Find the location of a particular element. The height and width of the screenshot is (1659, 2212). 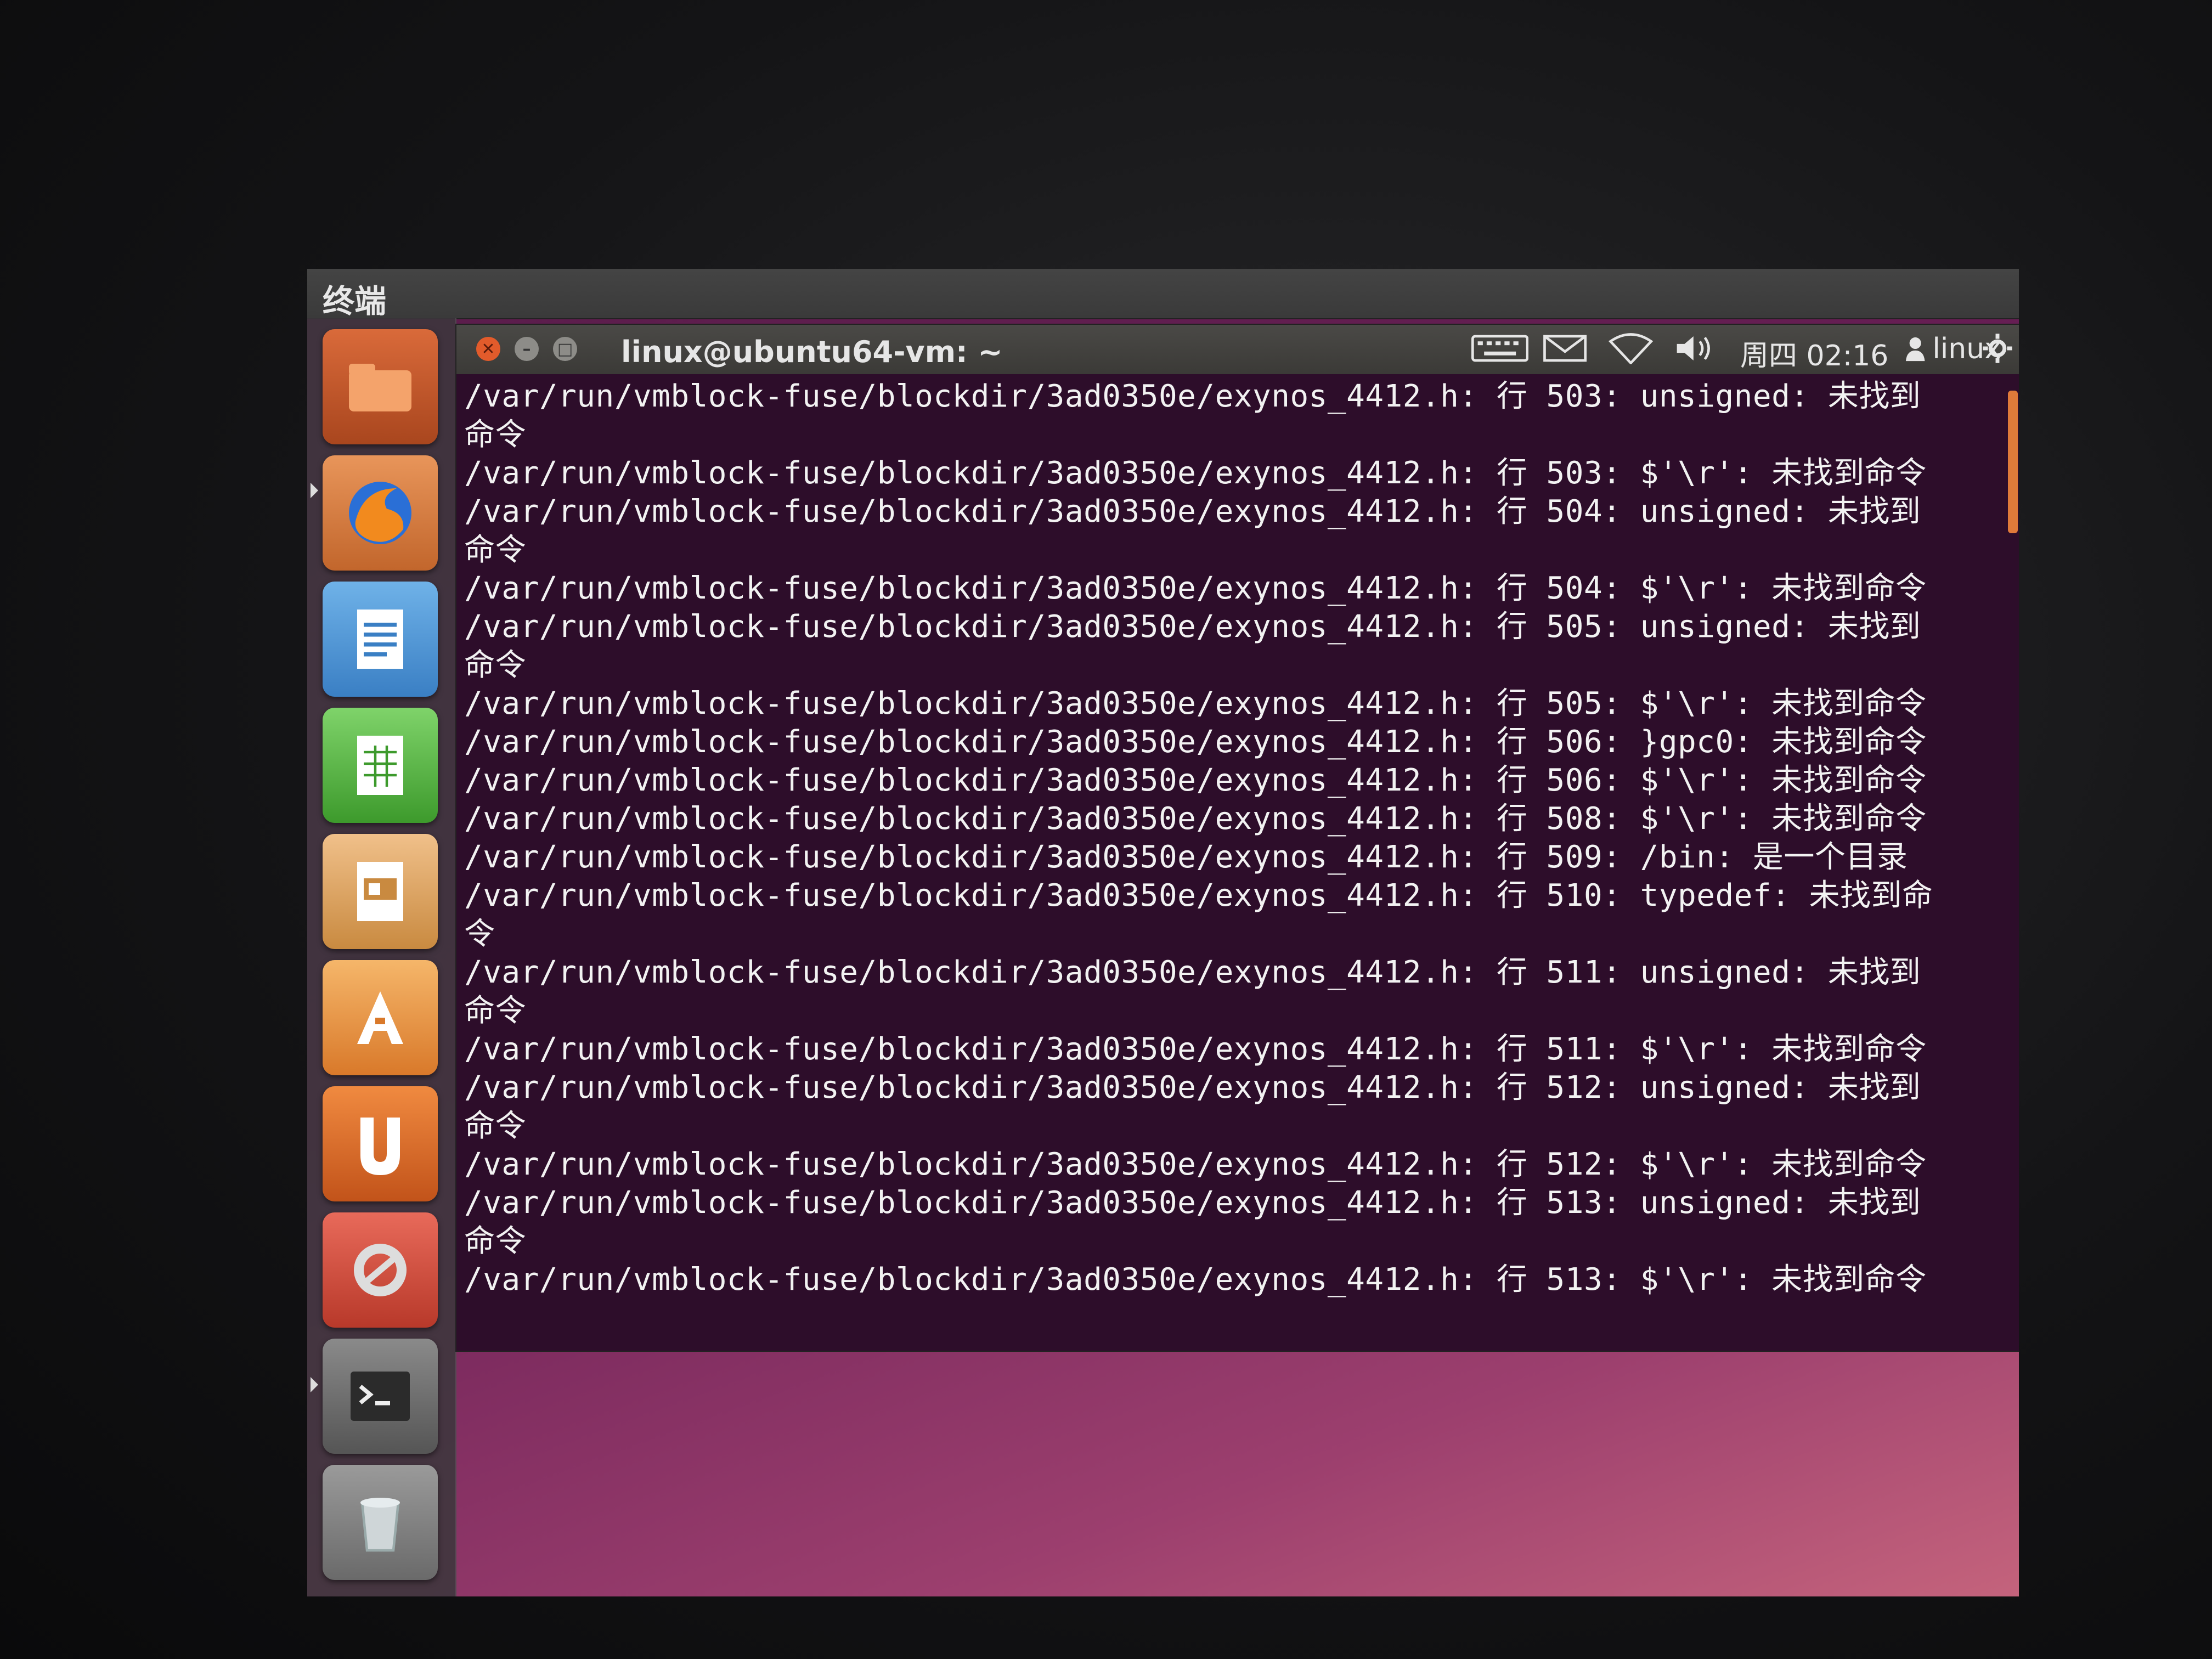

sound-indicator is located at coordinates (1696, 348).